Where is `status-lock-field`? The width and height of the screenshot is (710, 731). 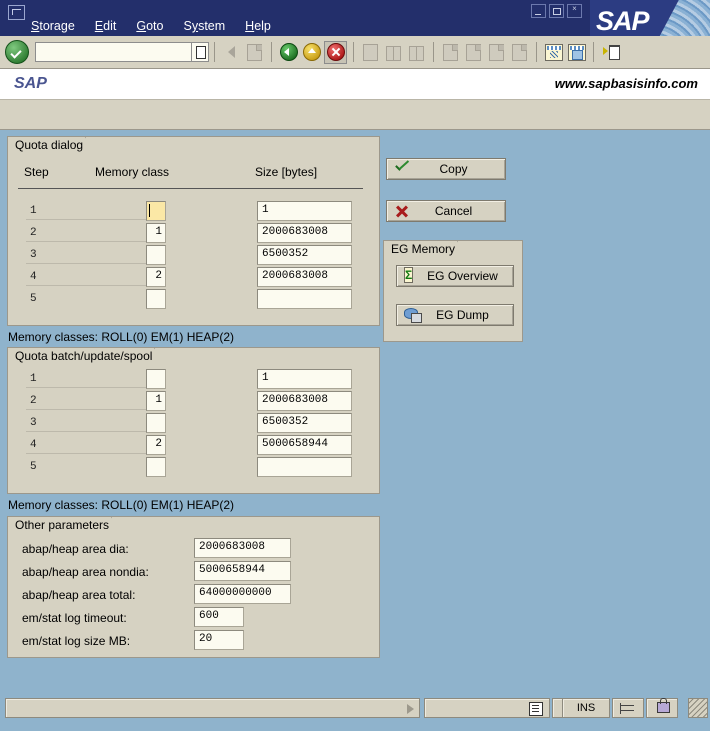
status-lock-field is located at coordinates (662, 708).